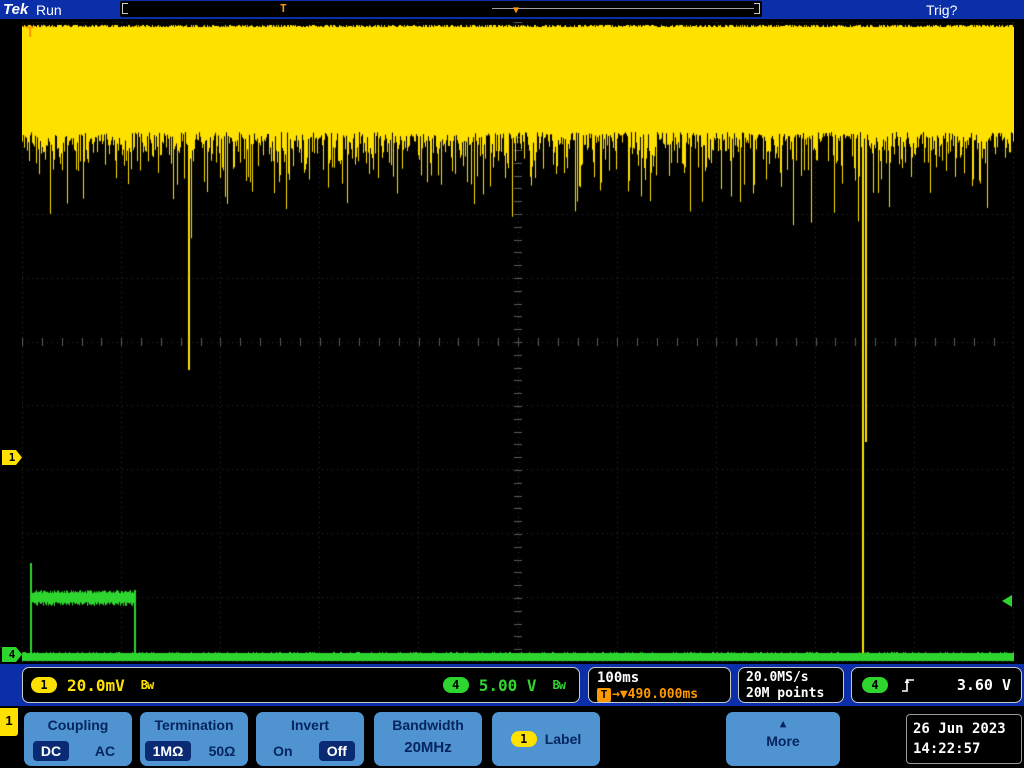 The width and height of the screenshot is (1024, 768). Describe the element at coordinates (783, 723) in the screenshot. I see `more-up-arrow-icon: ▲` at that location.